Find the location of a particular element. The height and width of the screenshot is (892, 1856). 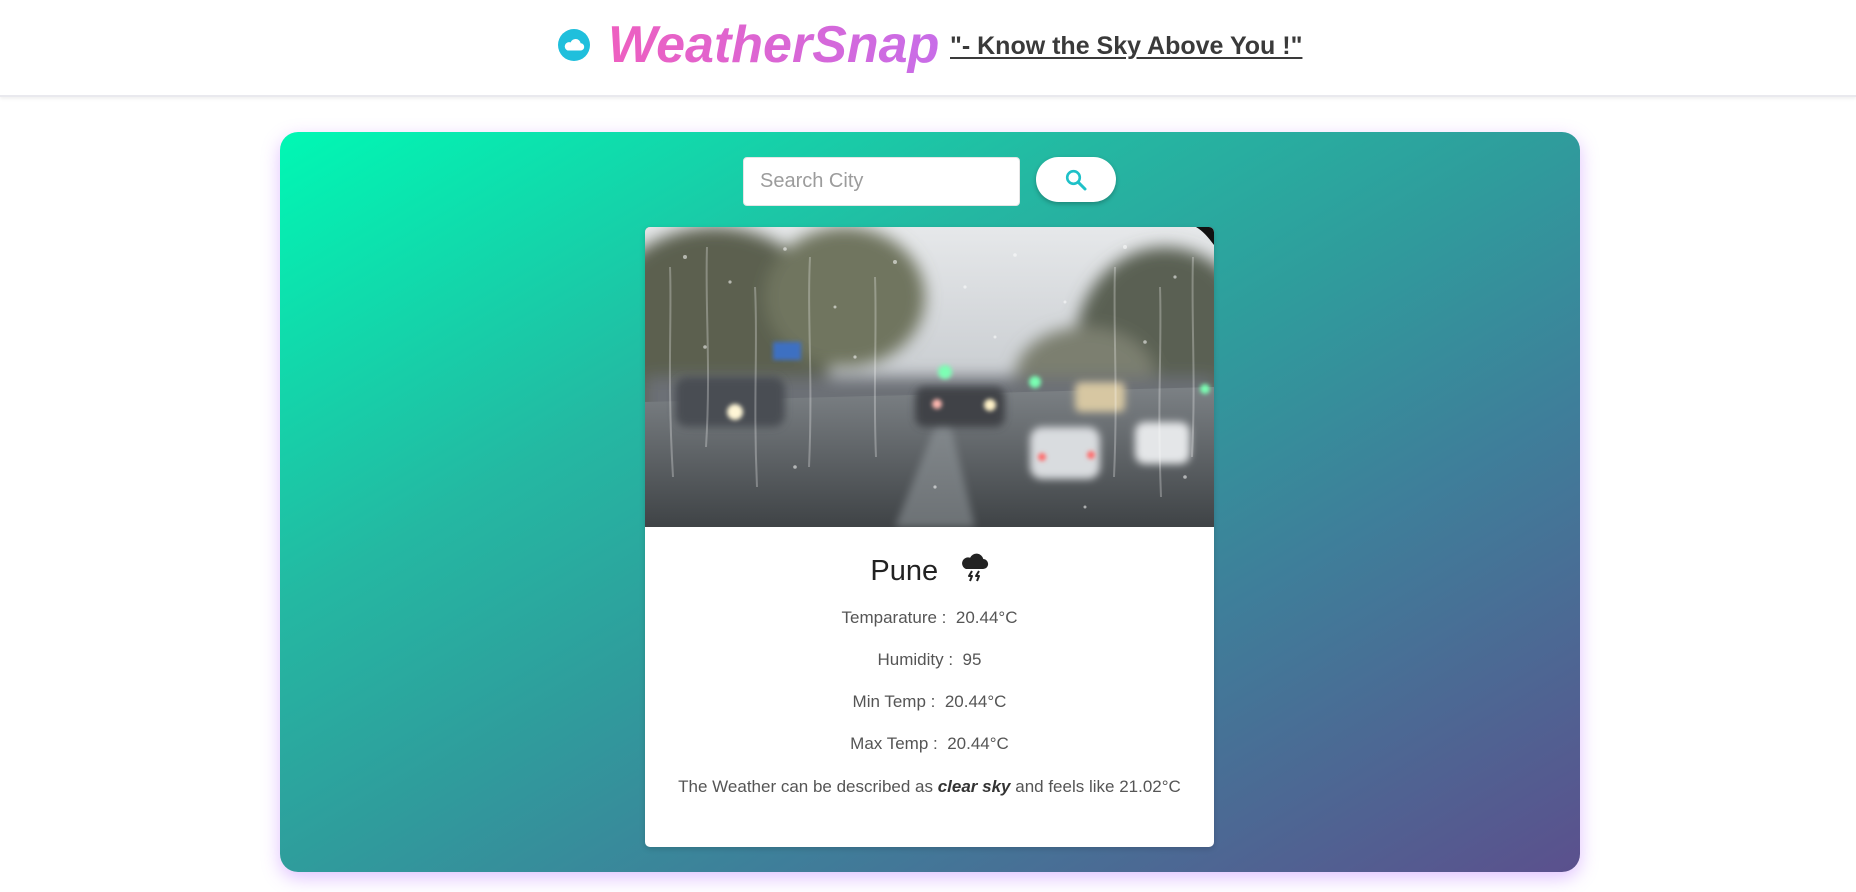

brand-title: WeatherSnap is located at coordinates (774, 45).